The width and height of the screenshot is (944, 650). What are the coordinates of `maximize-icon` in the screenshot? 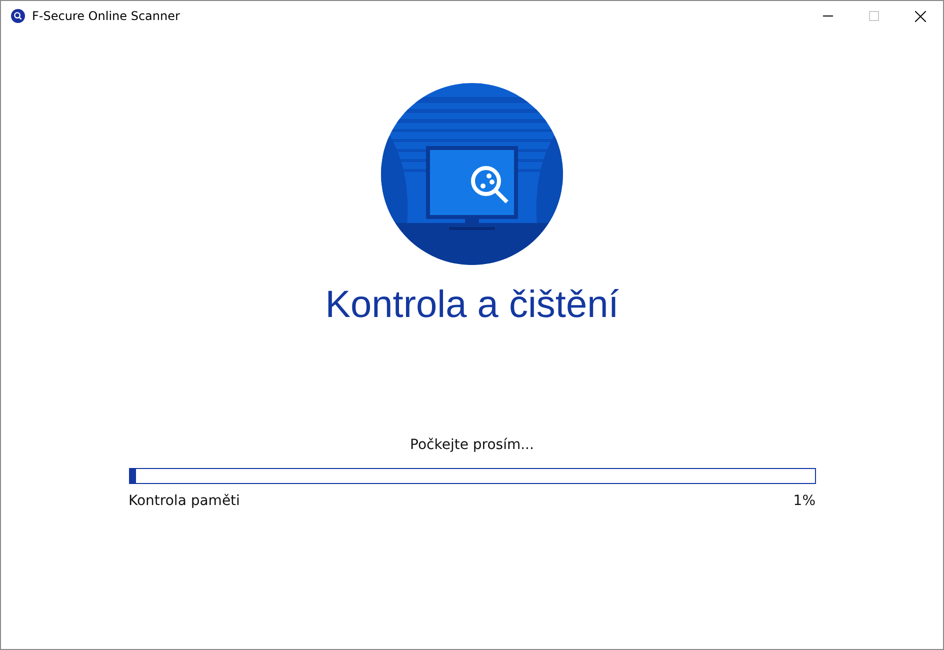 It's located at (874, 16).